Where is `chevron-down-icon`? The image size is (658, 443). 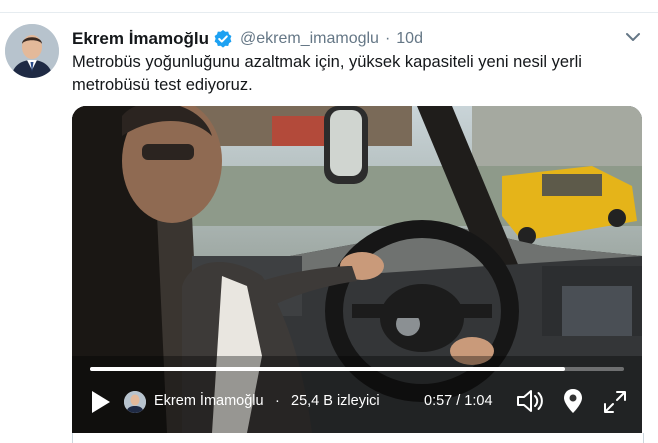 chevron-down-icon is located at coordinates (633, 37).